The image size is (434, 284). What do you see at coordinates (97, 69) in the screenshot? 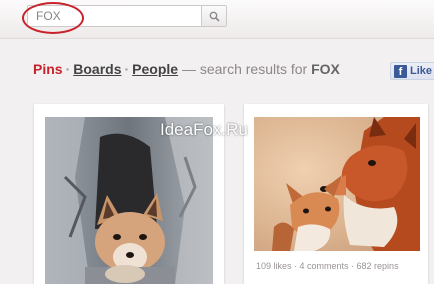
I see `tab-boards: Boards` at bounding box center [97, 69].